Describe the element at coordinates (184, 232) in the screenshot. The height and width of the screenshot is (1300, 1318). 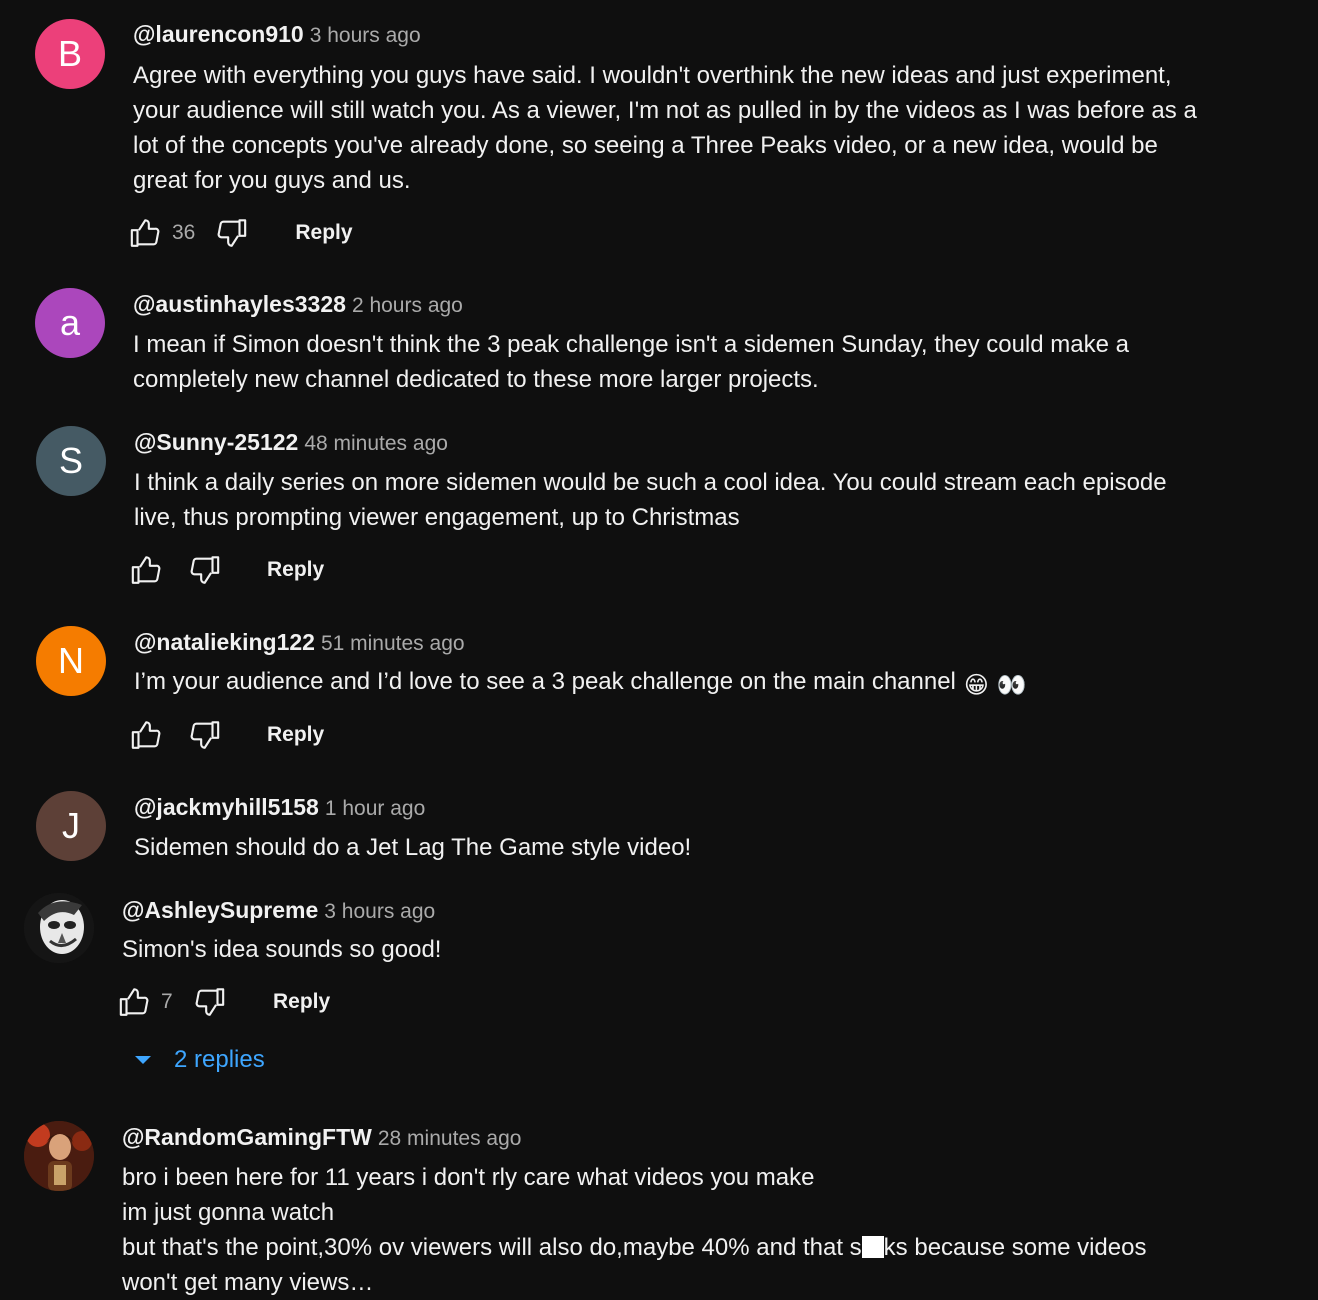
I see `like-count: 36` at that location.